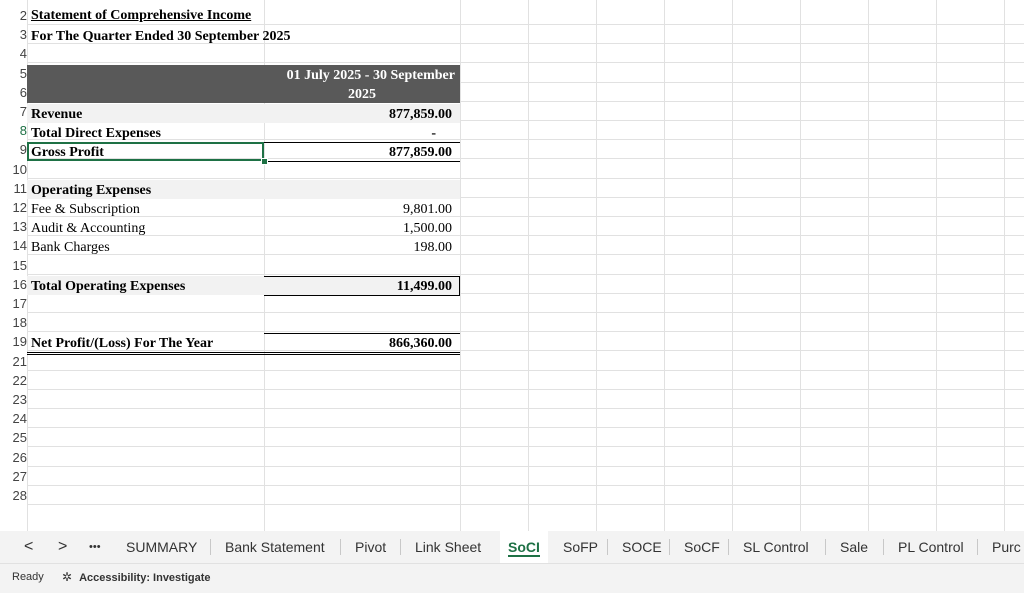 This screenshot has height=593, width=1024. I want to click on row-header-24: 24, so click(13, 418).